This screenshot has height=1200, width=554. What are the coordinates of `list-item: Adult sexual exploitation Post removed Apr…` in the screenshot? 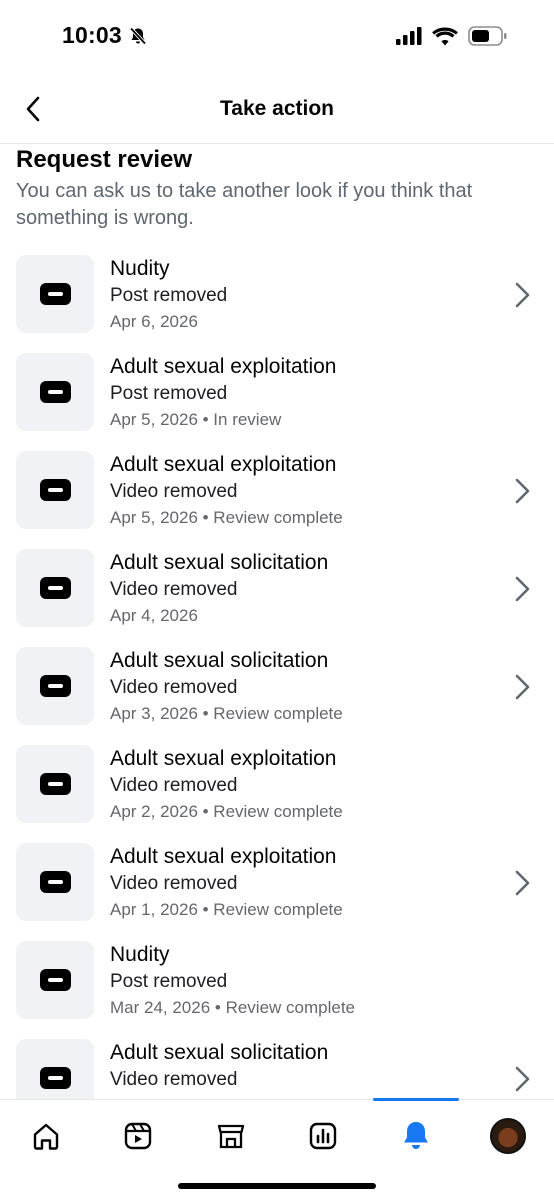 It's located at (277, 402).